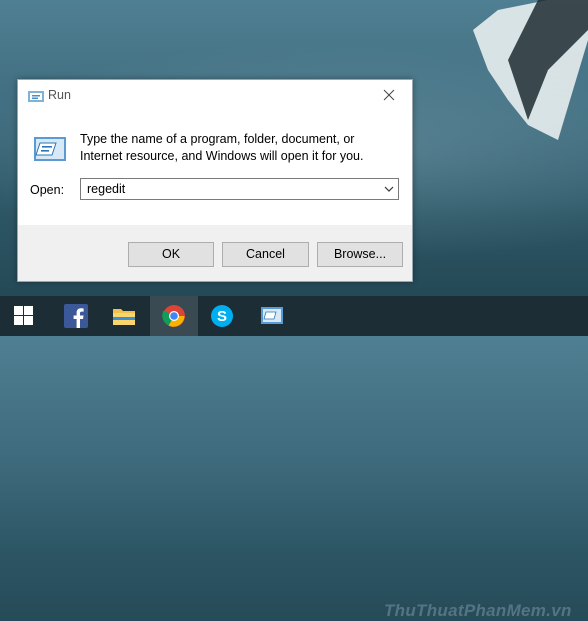 This screenshot has height=621, width=588. I want to click on open-label: Open:, so click(47, 190).